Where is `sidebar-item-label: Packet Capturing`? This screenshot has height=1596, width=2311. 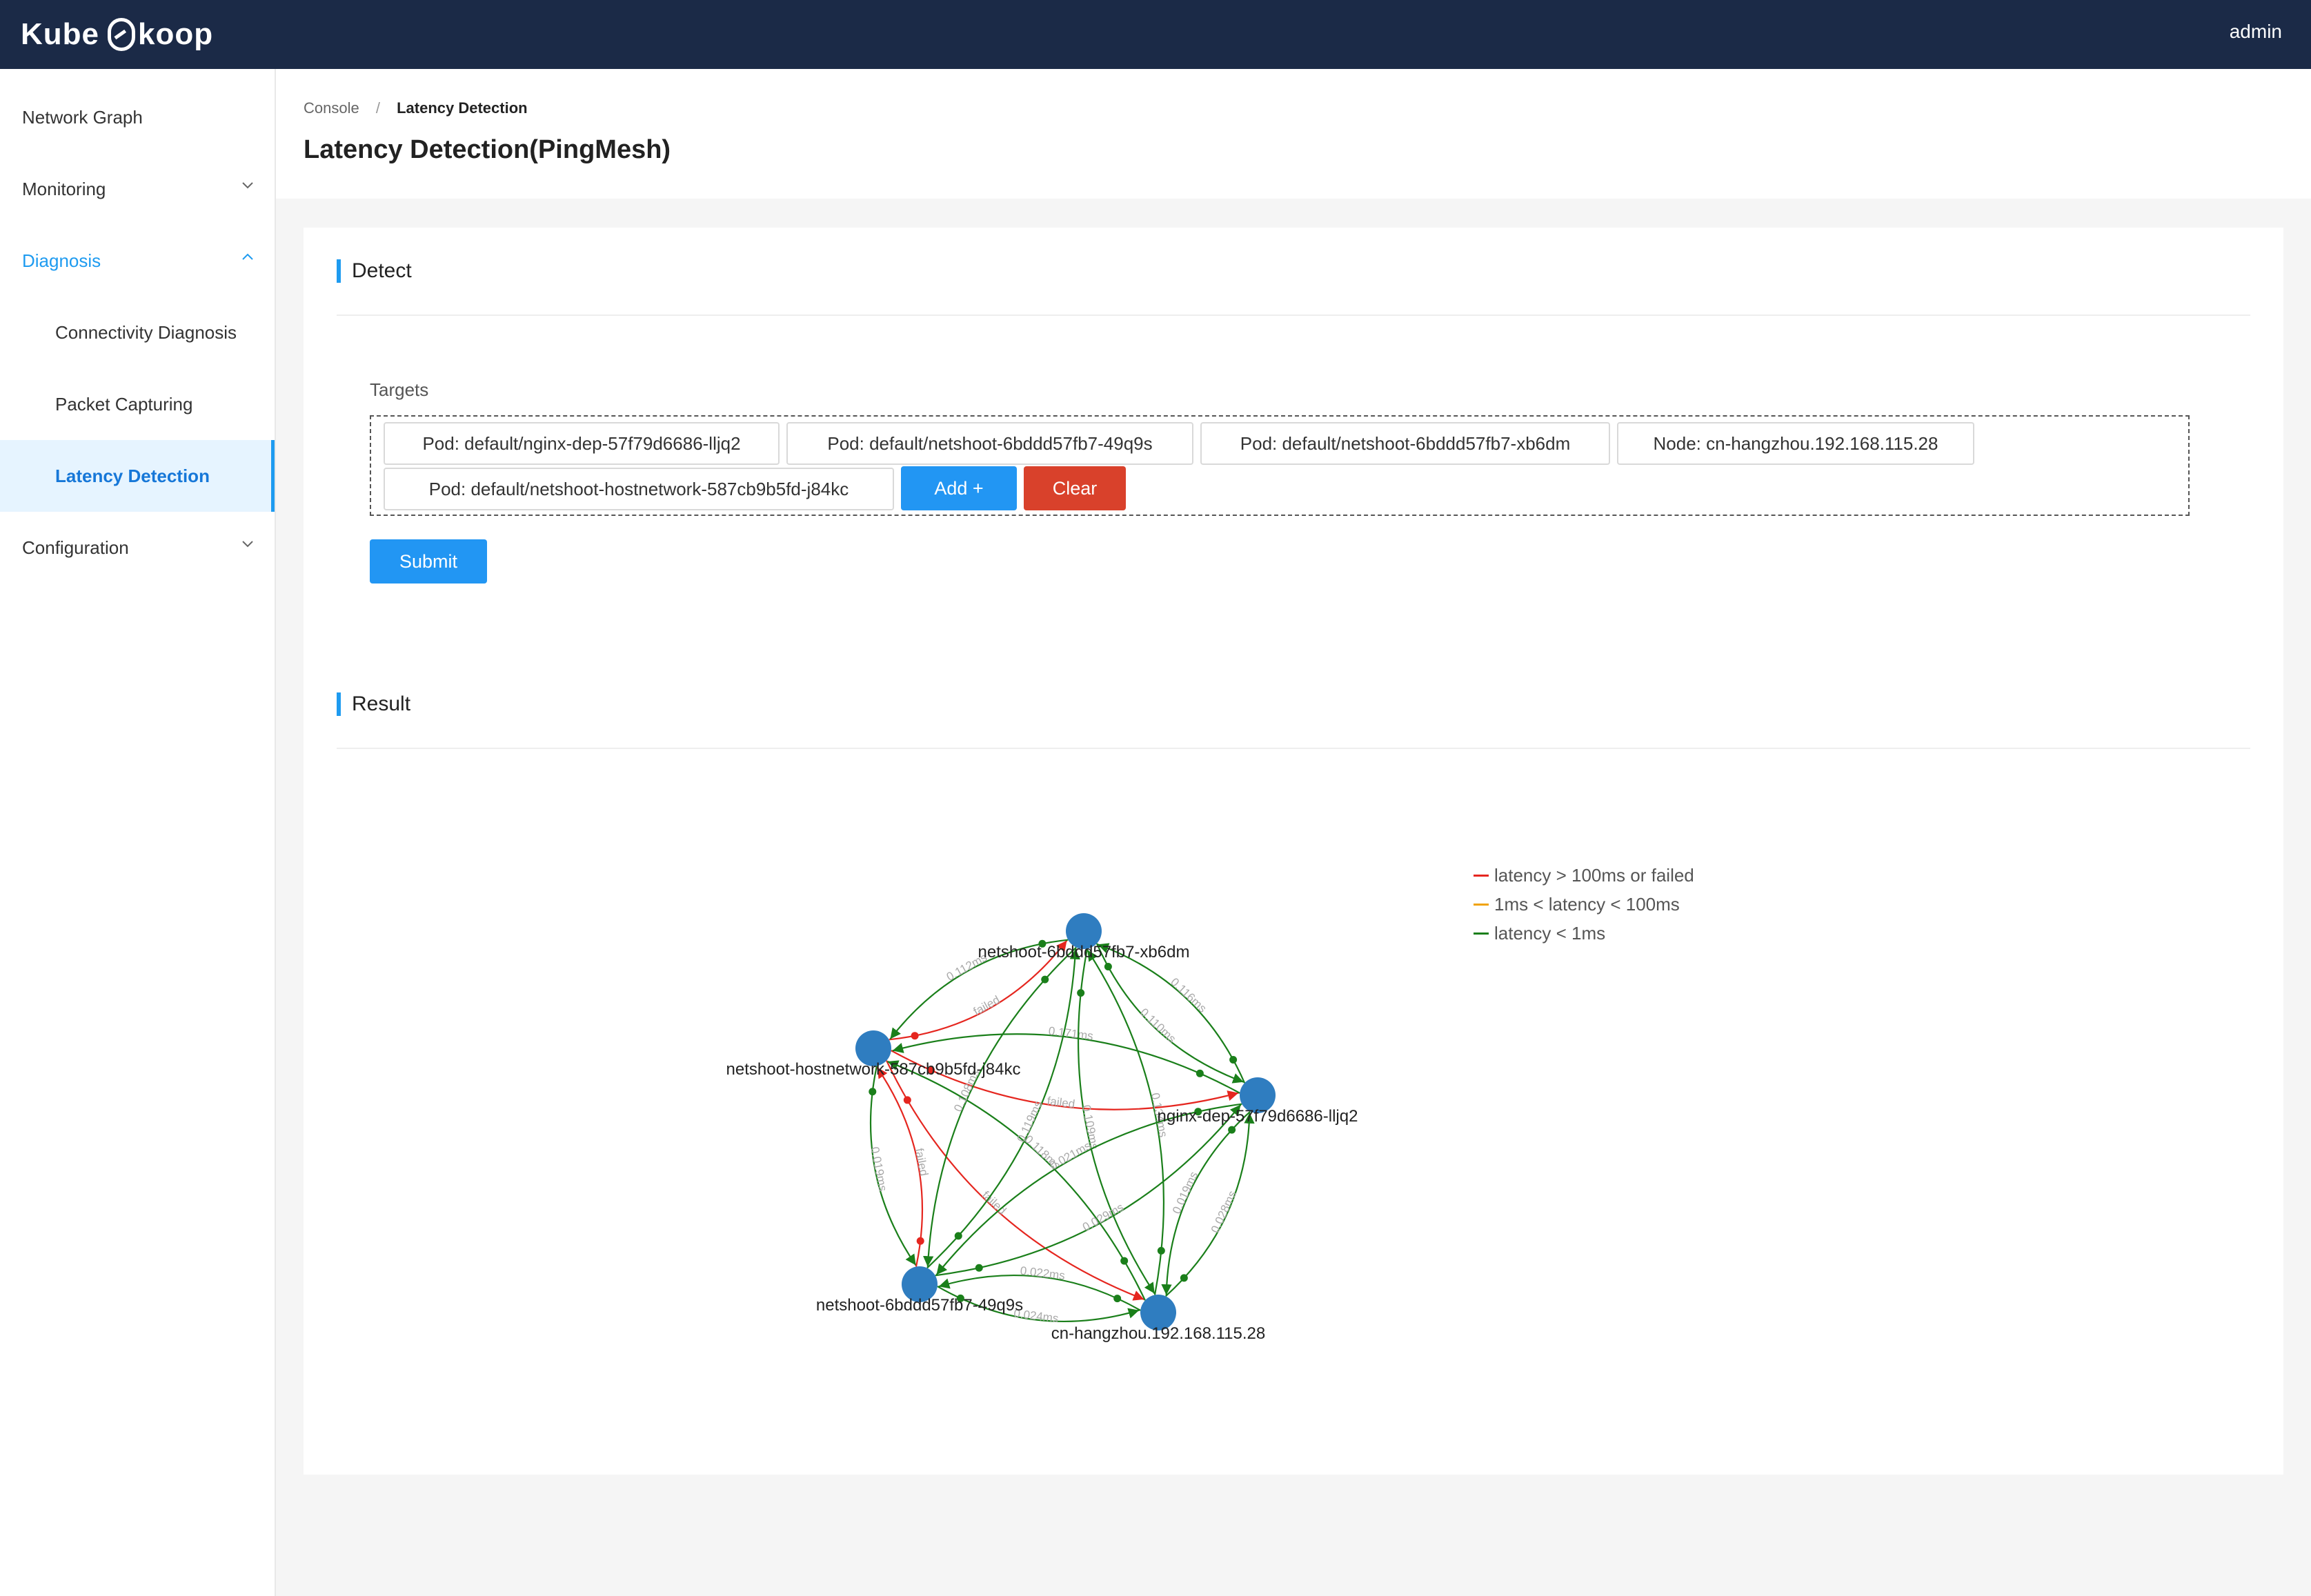
sidebar-item-label: Packet Capturing is located at coordinates (124, 404).